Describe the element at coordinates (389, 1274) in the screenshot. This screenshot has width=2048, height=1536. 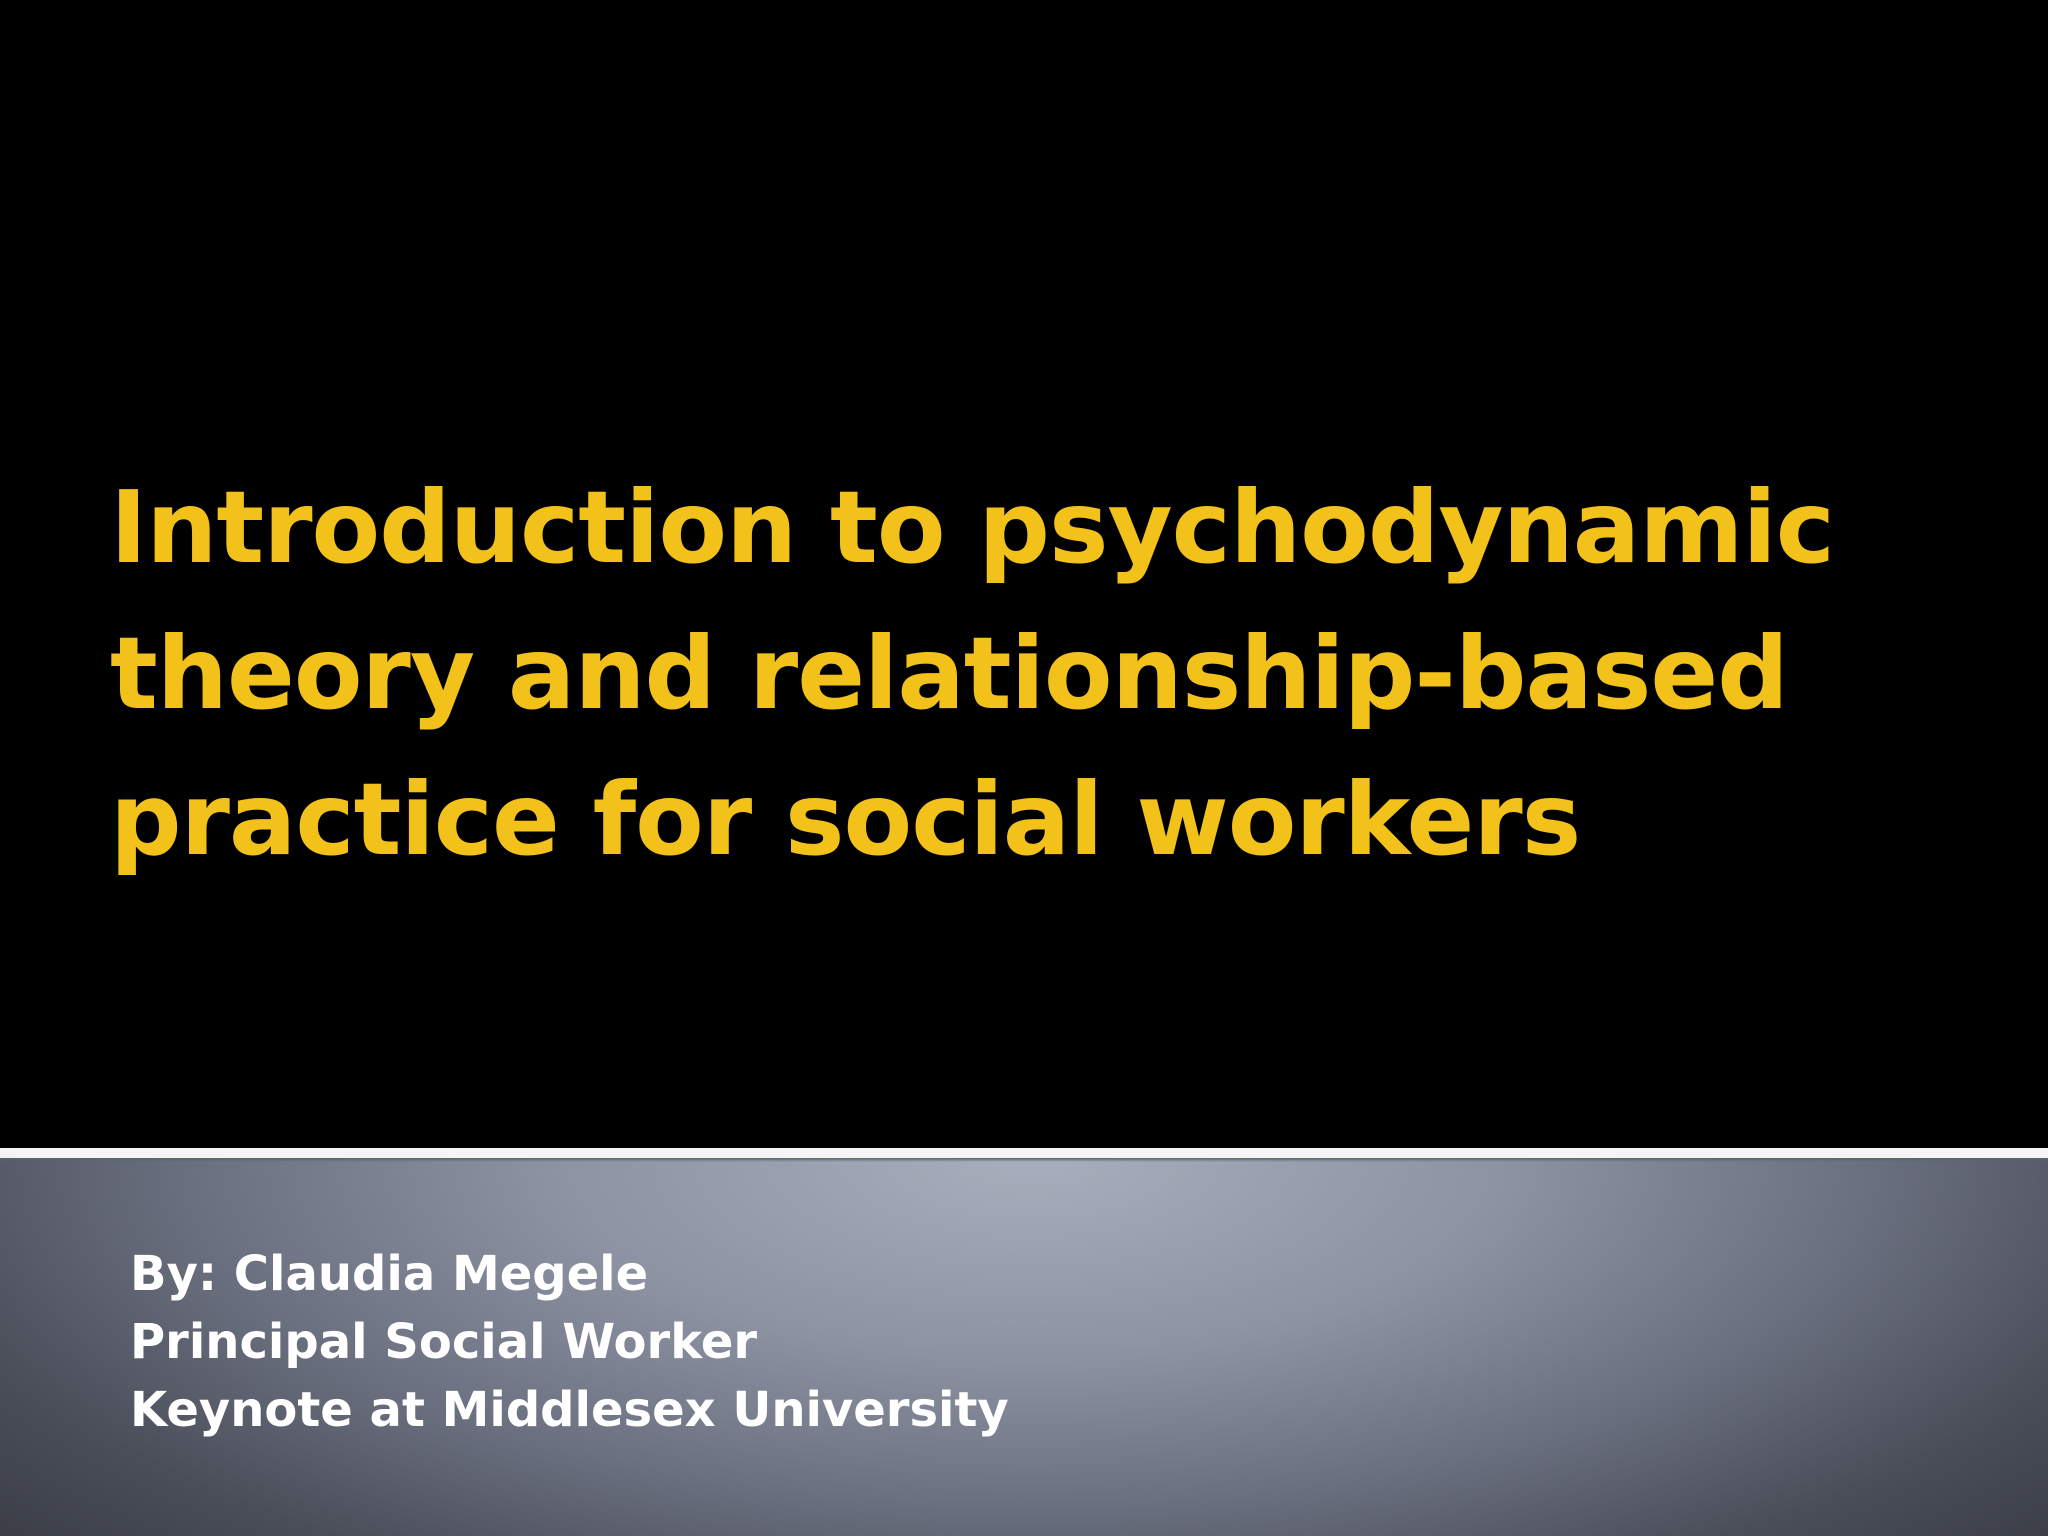
I see `author-line: By: Claudia Megele` at that location.